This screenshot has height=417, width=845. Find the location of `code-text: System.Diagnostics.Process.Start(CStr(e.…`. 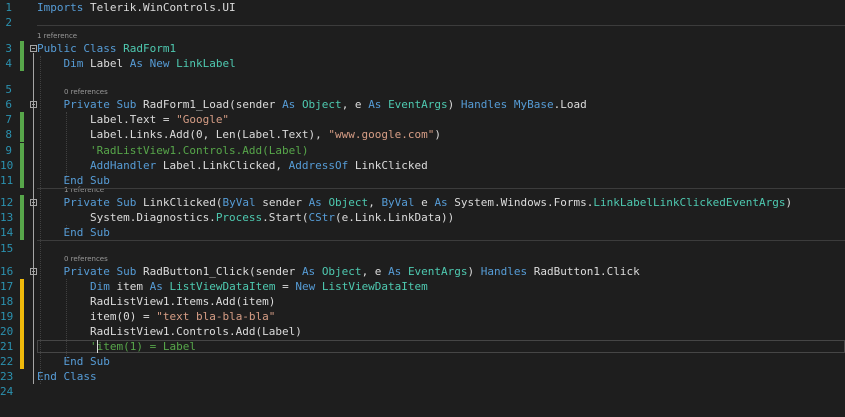

code-text: System.Diagnostics.Process.Start(CStr(e.… is located at coordinates (245, 217).